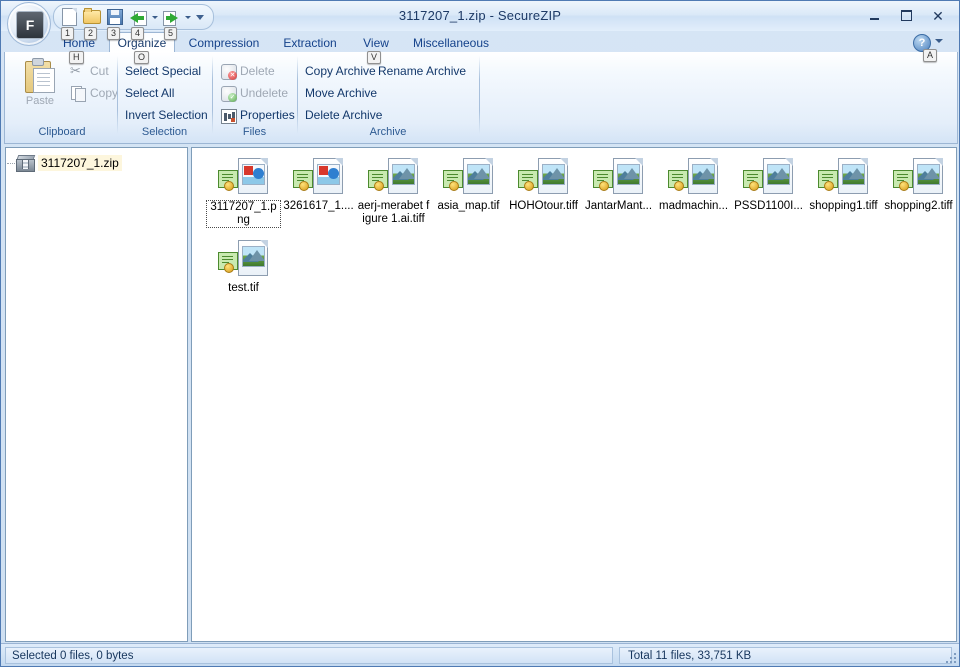 This screenshot has width=960, height=667. I want to click on properties-button: Properties, so click(257, 115).